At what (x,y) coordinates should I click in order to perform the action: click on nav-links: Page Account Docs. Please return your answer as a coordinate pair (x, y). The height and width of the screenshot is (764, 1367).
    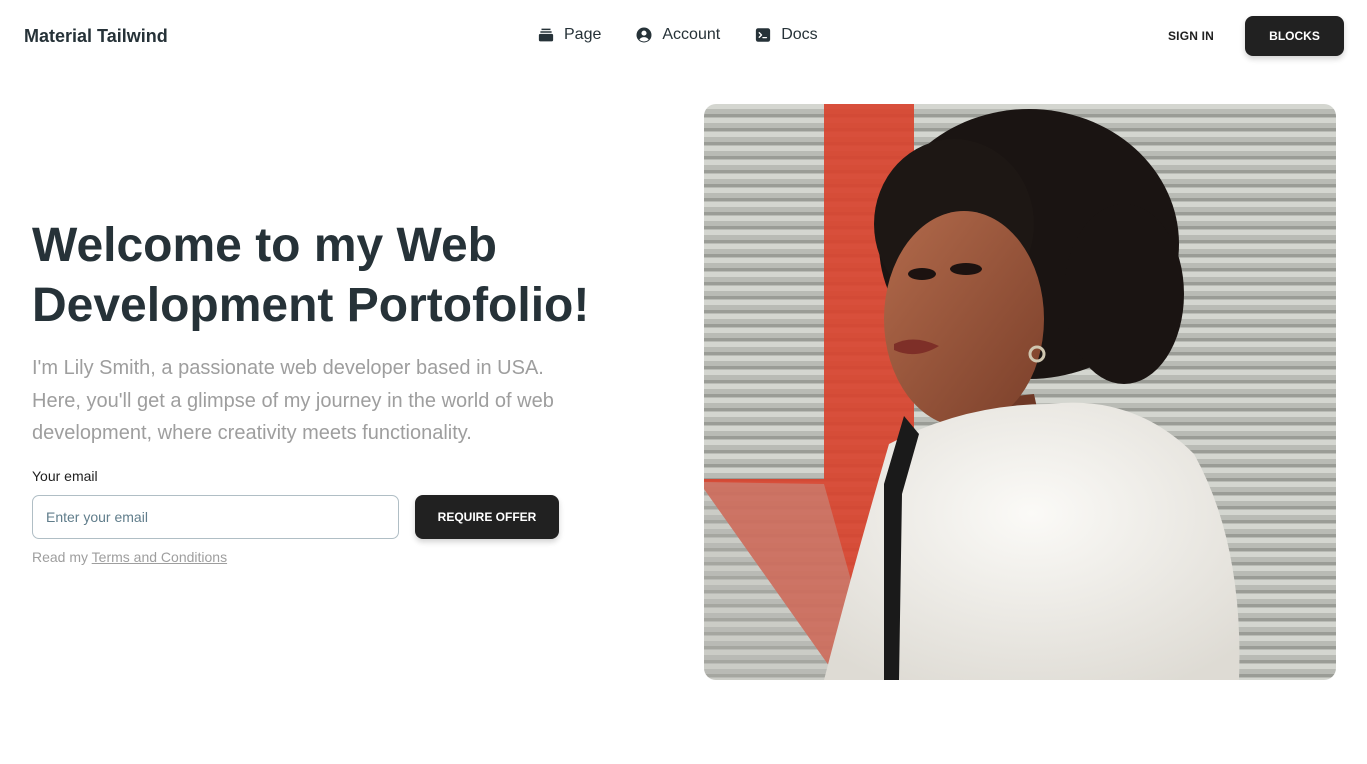
    Looking at the image, I should click on (677, 35).